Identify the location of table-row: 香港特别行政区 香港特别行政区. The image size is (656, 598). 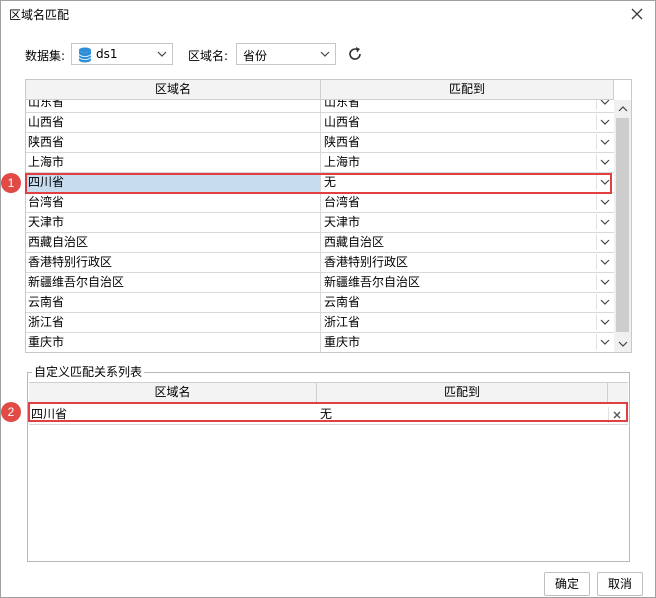
(320, 263).